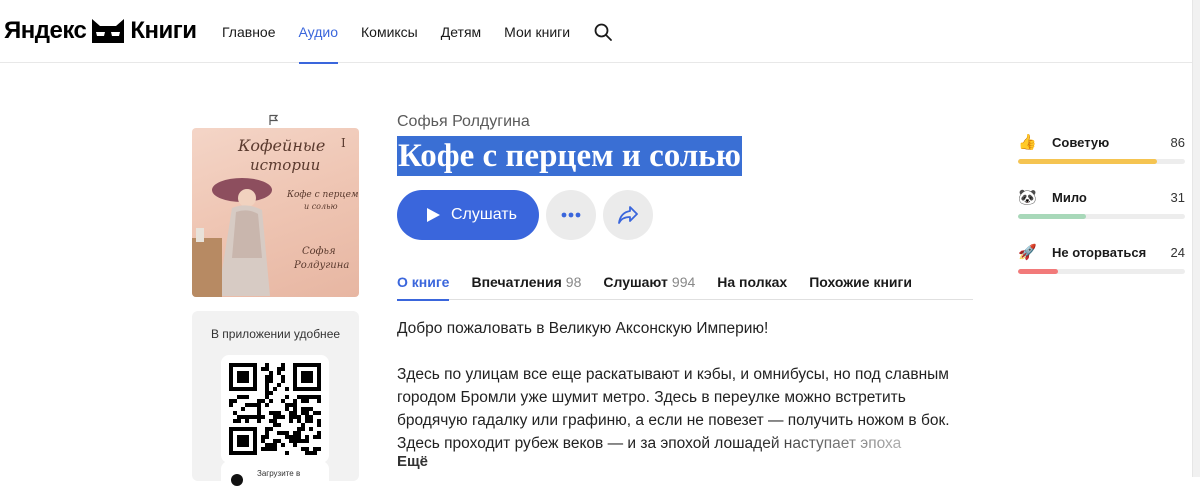  Describe the element at coordinates (649, 281) in the screenshot. I see `tab-listening: Слушают 994` at that location.